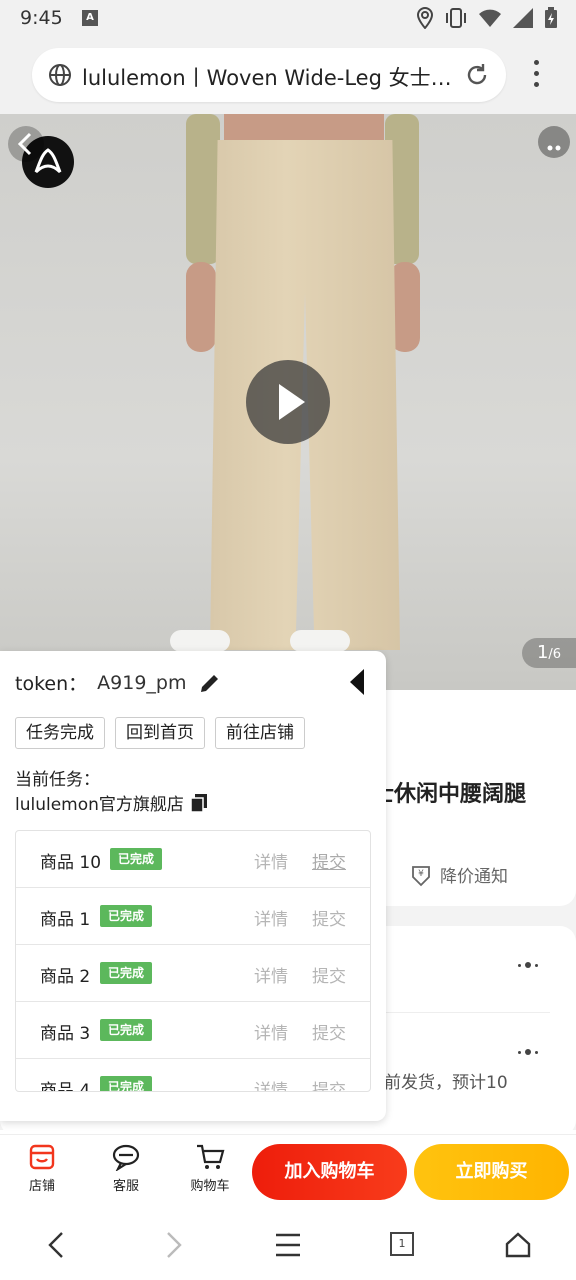  I want to click on customer-service-button: 客服, so click(126, 1168).